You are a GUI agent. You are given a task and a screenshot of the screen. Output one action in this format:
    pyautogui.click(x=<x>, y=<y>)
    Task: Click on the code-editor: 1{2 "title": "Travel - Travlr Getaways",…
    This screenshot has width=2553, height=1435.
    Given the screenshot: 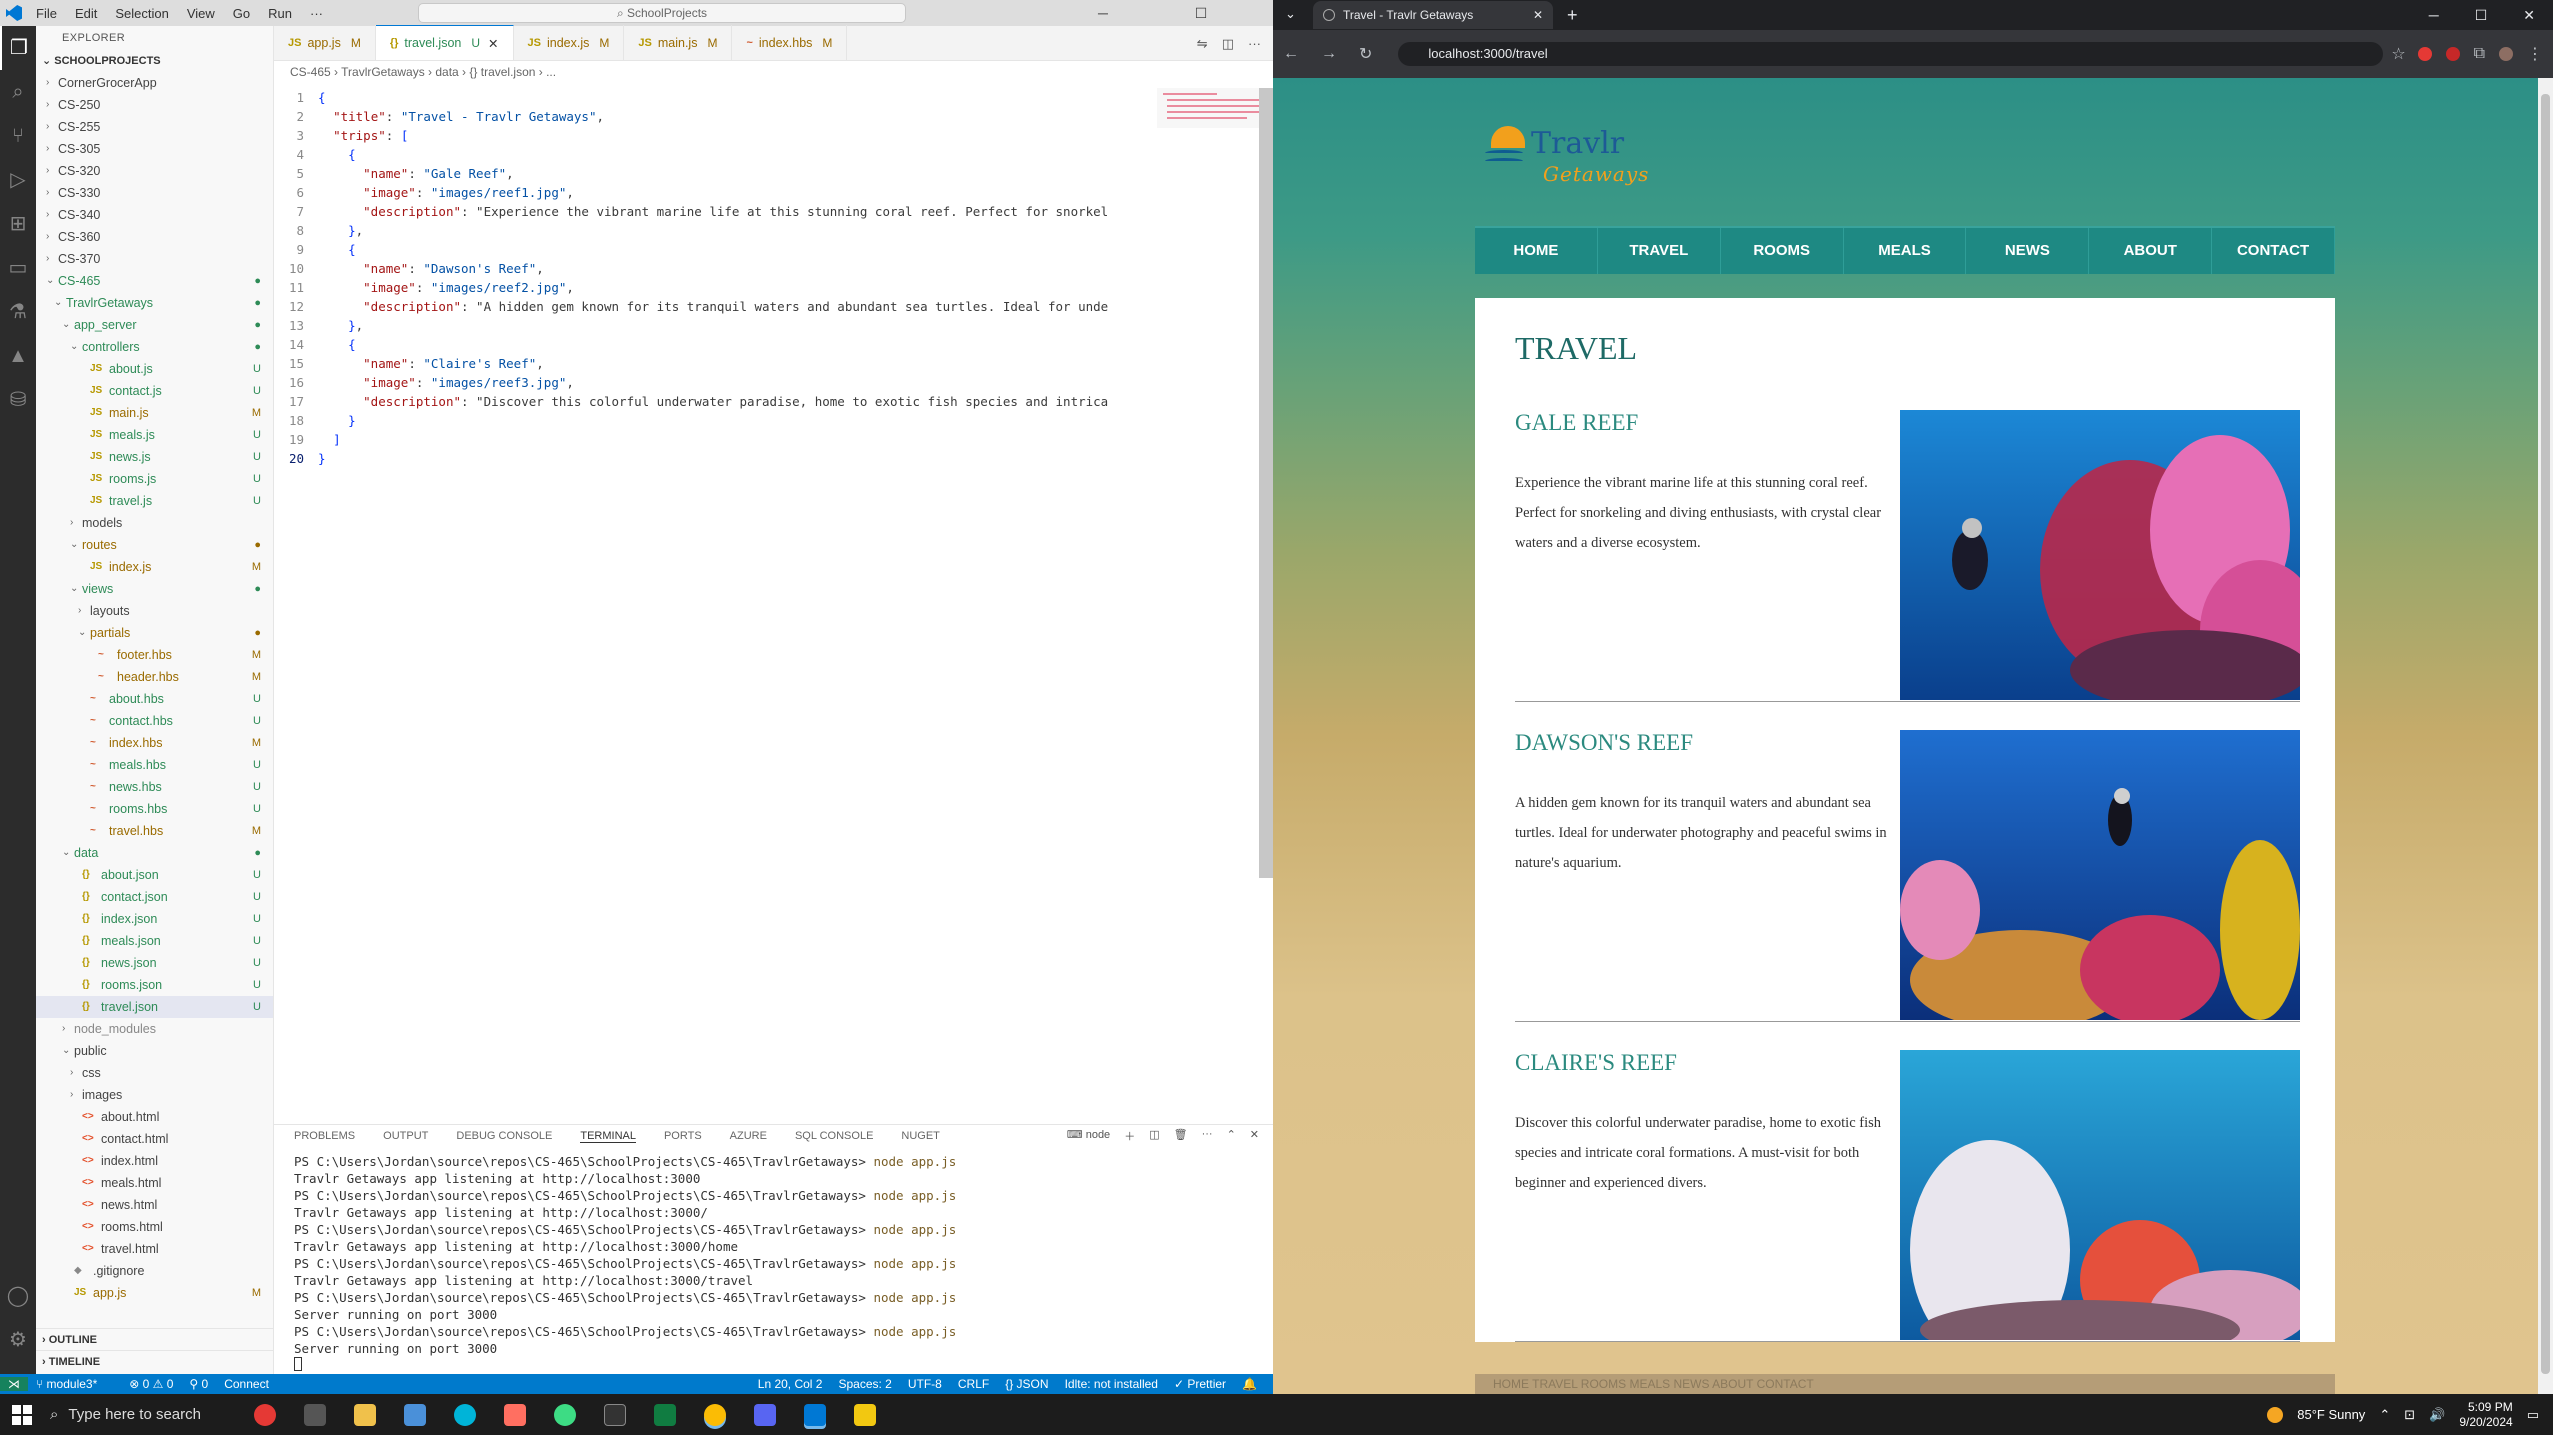 What is the action you would take?
    pyautogui.click(x=709, y=278)
    